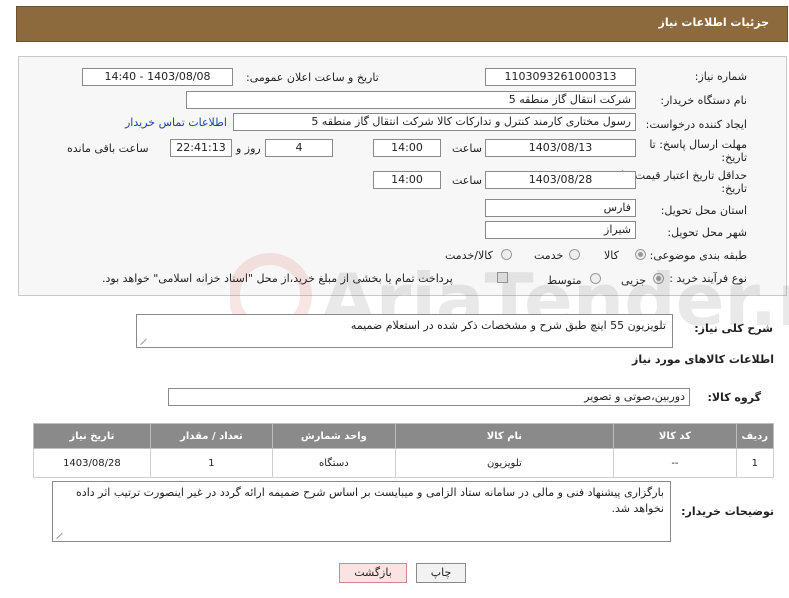 The width and height of the screenshot is (789, 598). What do you see at coordinates (248, 148) in the screenshot?
I see `days-label: روز و` at bounding box center [248, 148].